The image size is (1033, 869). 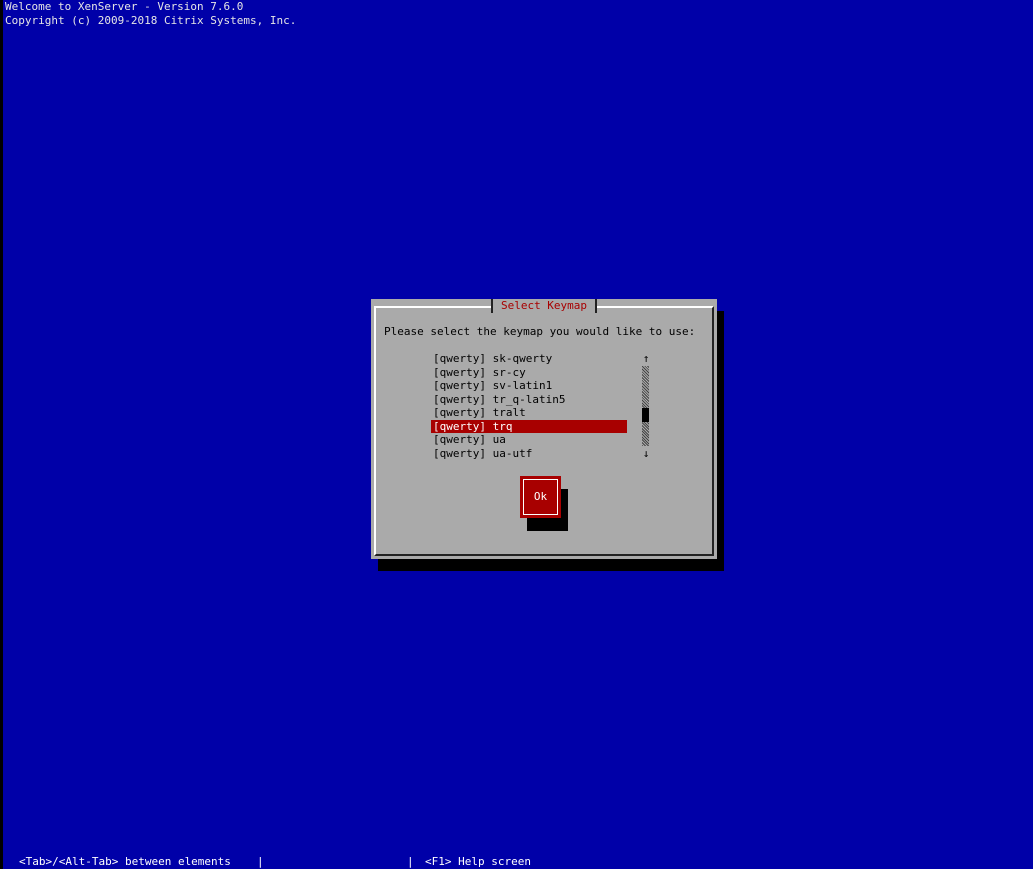 I want to click on welcome-text: Welcome to XenServer - Version 7.6.0, so click(x=124, y=6).